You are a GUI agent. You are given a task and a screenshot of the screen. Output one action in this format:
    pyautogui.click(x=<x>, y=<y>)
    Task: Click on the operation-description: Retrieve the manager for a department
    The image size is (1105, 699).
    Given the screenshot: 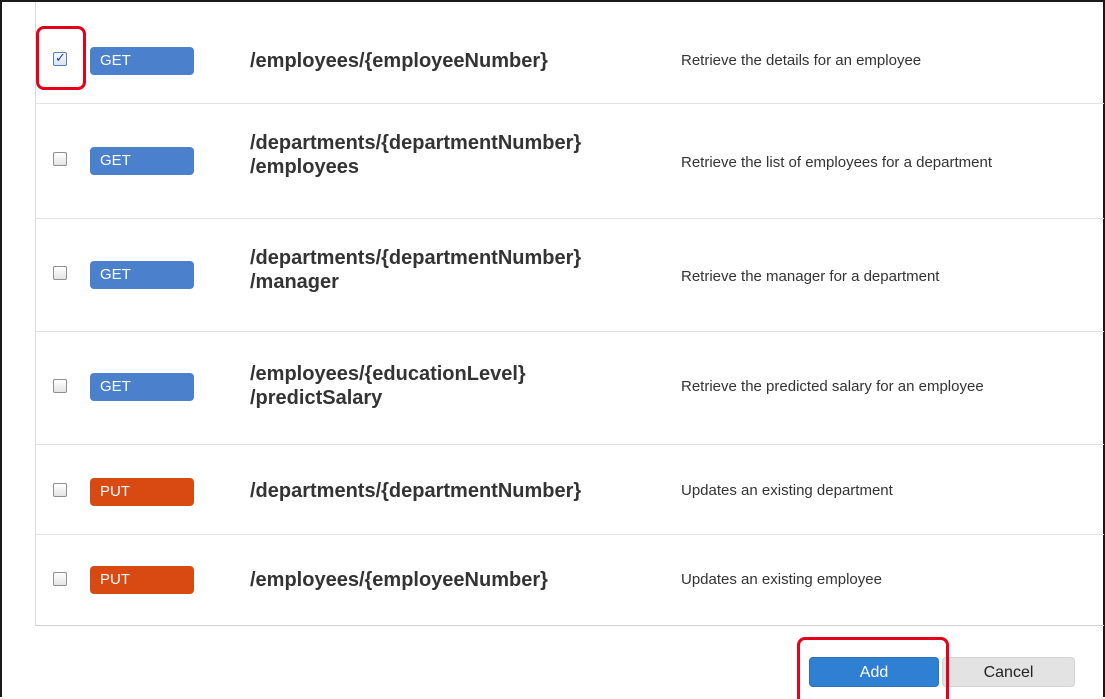 What is the action you would take?
    pyautogui.click(x=810, y=276)
    